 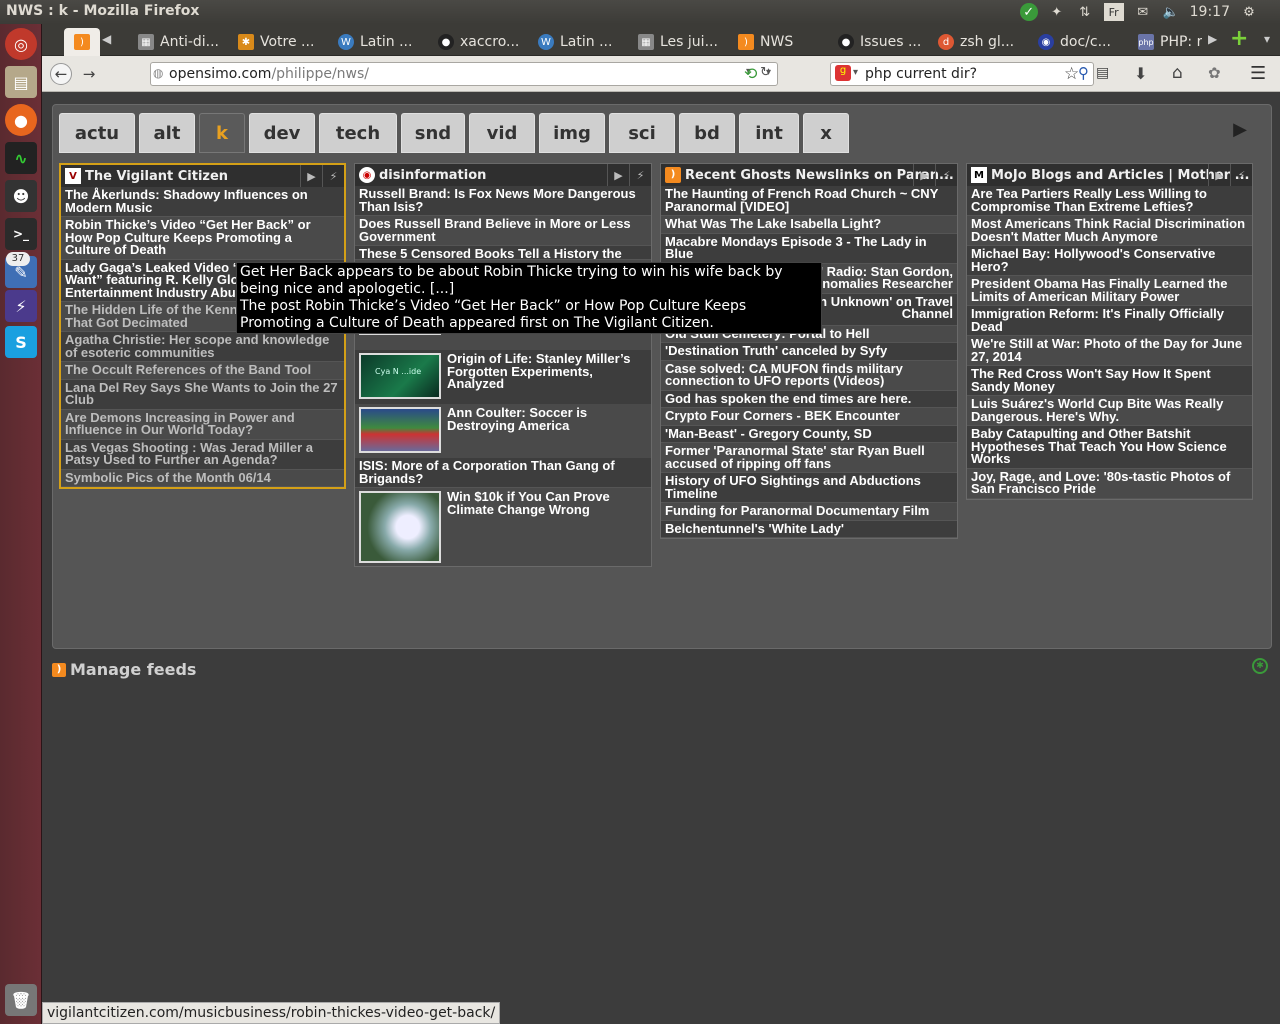 I want to click on feed-item: Symbolic Pics of the Month 06/14, so click(x=202, y=478).